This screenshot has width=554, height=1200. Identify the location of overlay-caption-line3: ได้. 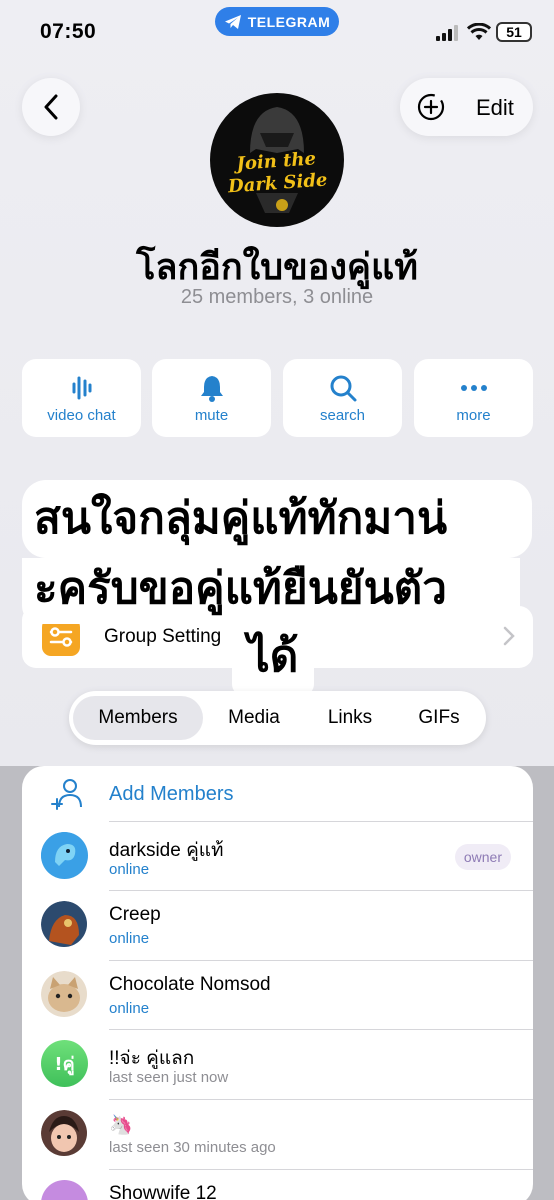
(273, 660).